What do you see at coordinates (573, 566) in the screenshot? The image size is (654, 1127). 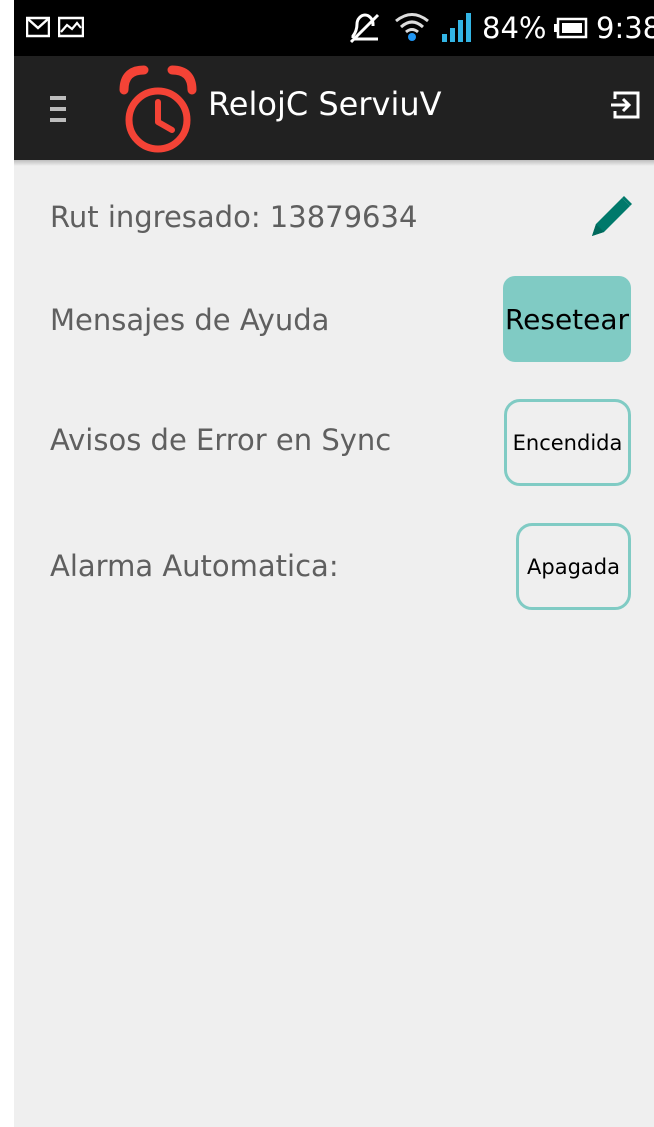 I see `auto-alarm-toggle: Apagada` at bounding box center [573, 566].